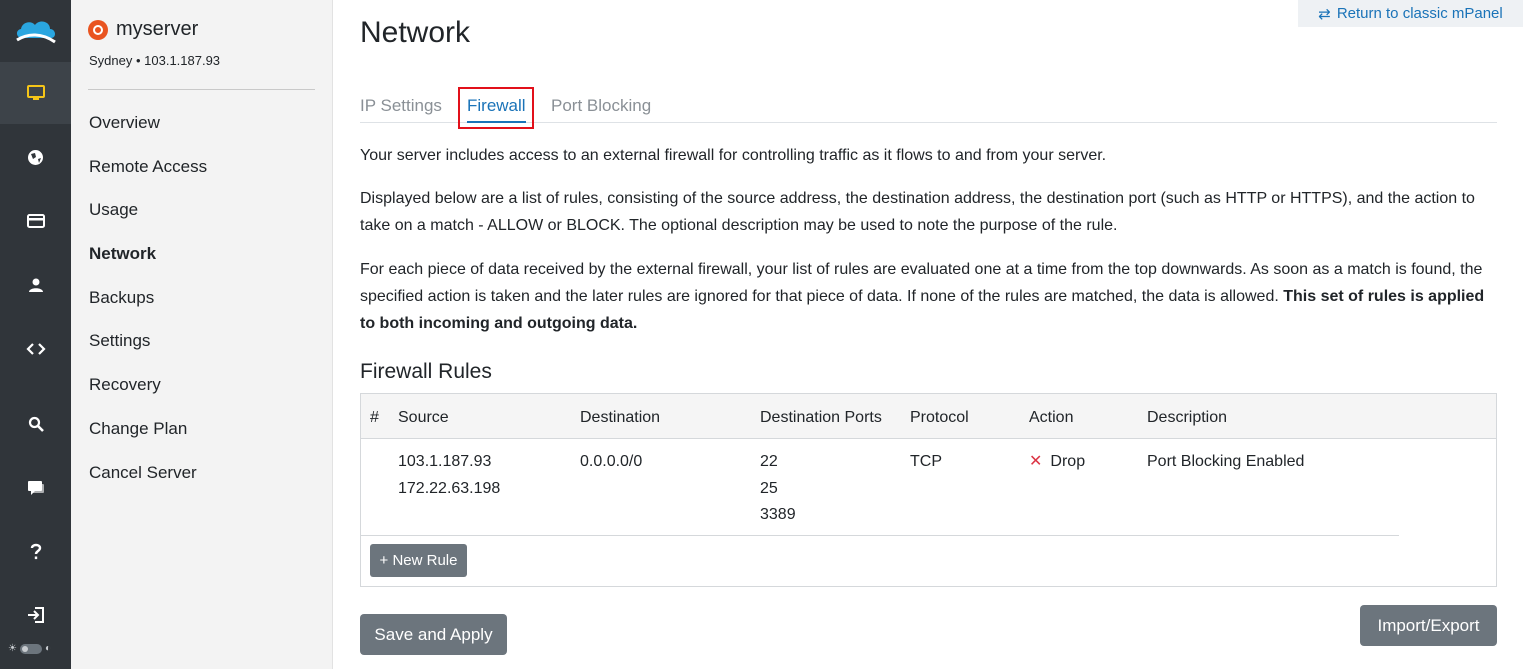 The height and width of the screenshot is (669, 1523). I want to click on chat-icon, so click(35, 488).